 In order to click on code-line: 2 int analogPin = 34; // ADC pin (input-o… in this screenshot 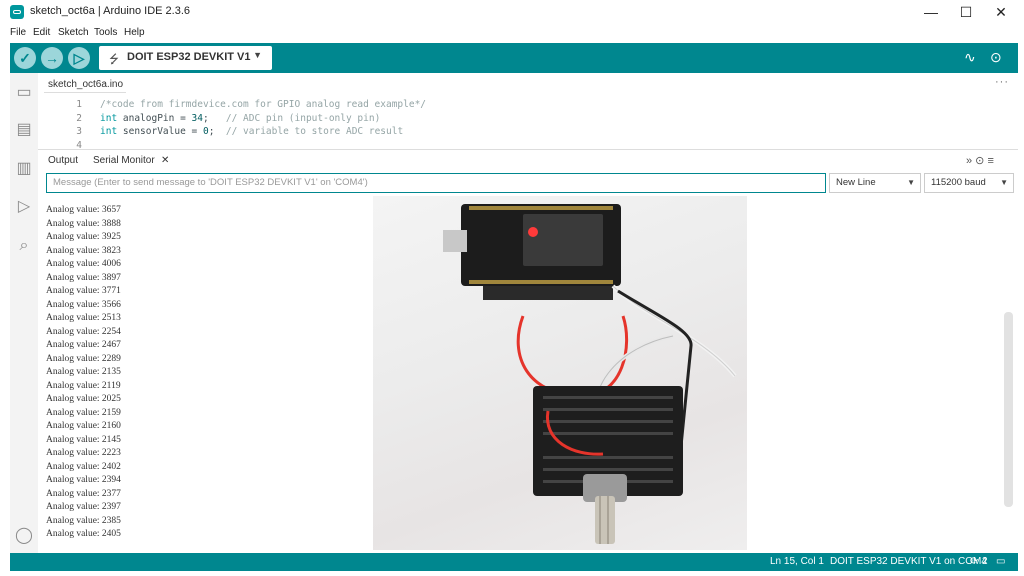, I will do `click(220, 118)`.